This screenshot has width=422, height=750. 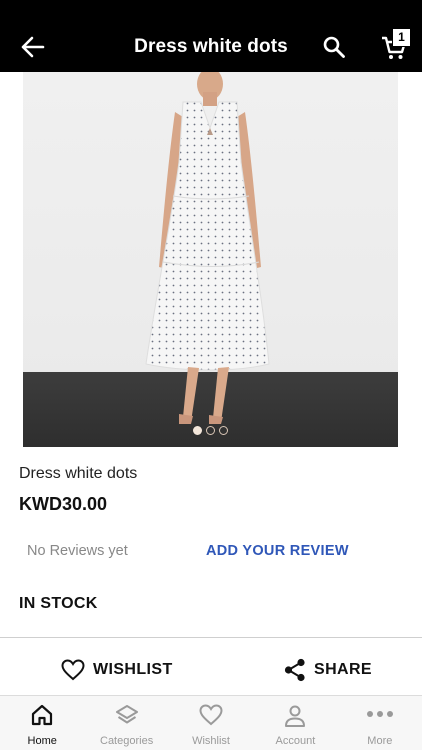 What do you see at coordinates (379, 714) in the screenshot?
I see `more-dots-icon` at bounding box center [379, 714].